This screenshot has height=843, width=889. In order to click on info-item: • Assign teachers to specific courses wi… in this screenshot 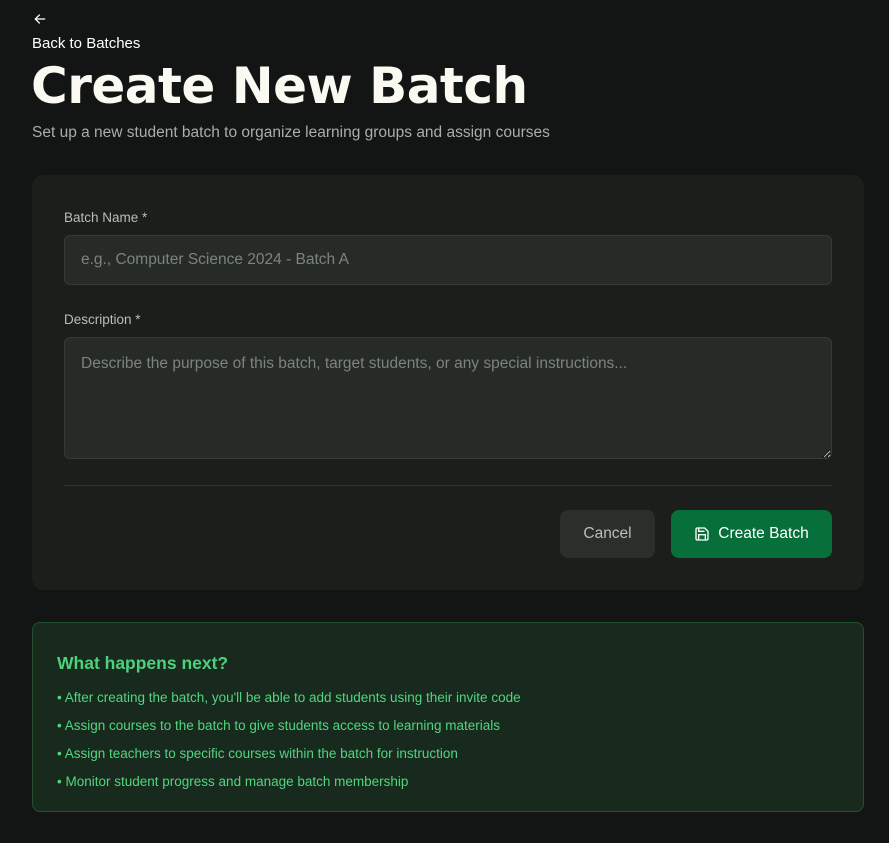, I will do `click(257, 753)`.